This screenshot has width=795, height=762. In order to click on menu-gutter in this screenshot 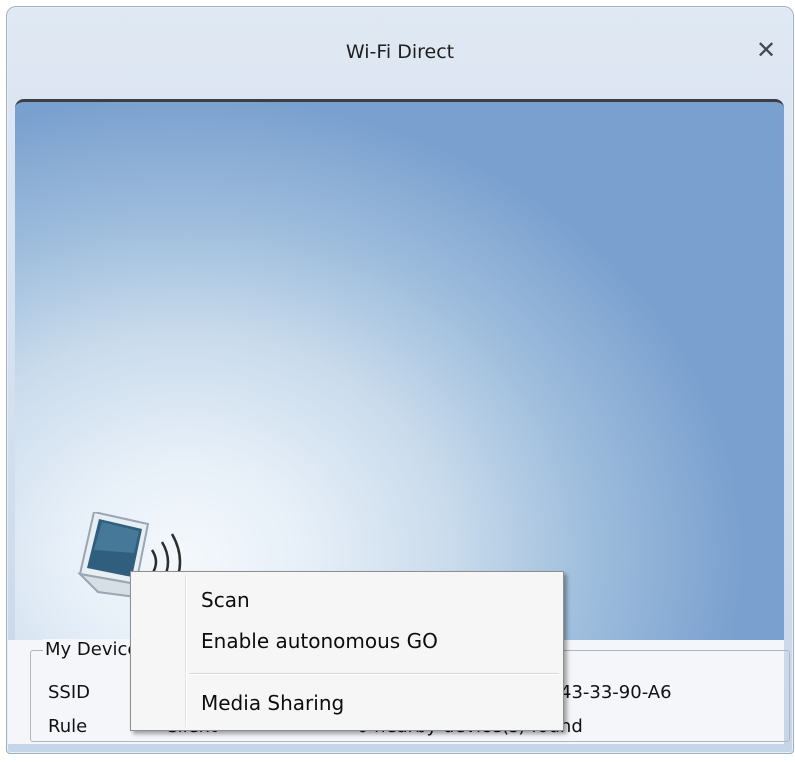, I will do `click(186, 651)`.